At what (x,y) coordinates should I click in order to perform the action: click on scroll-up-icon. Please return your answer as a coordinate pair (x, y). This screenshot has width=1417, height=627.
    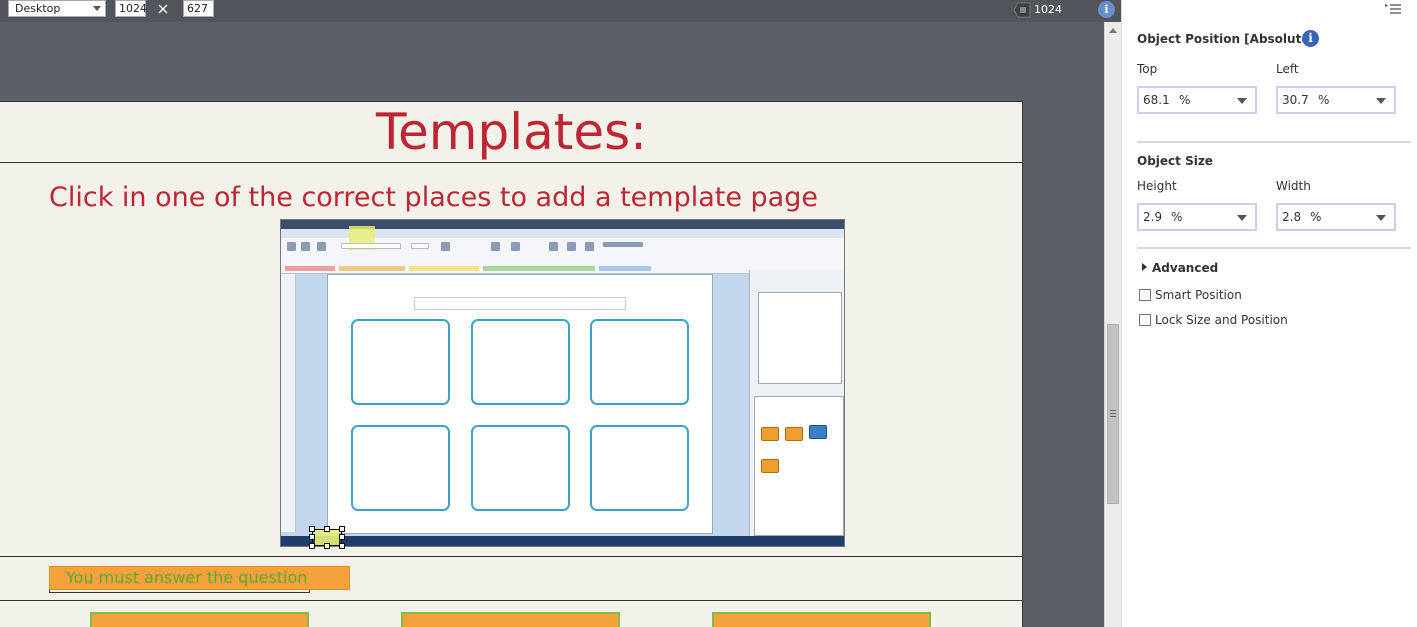
    Looking at the image, I should click on (1113, 30).